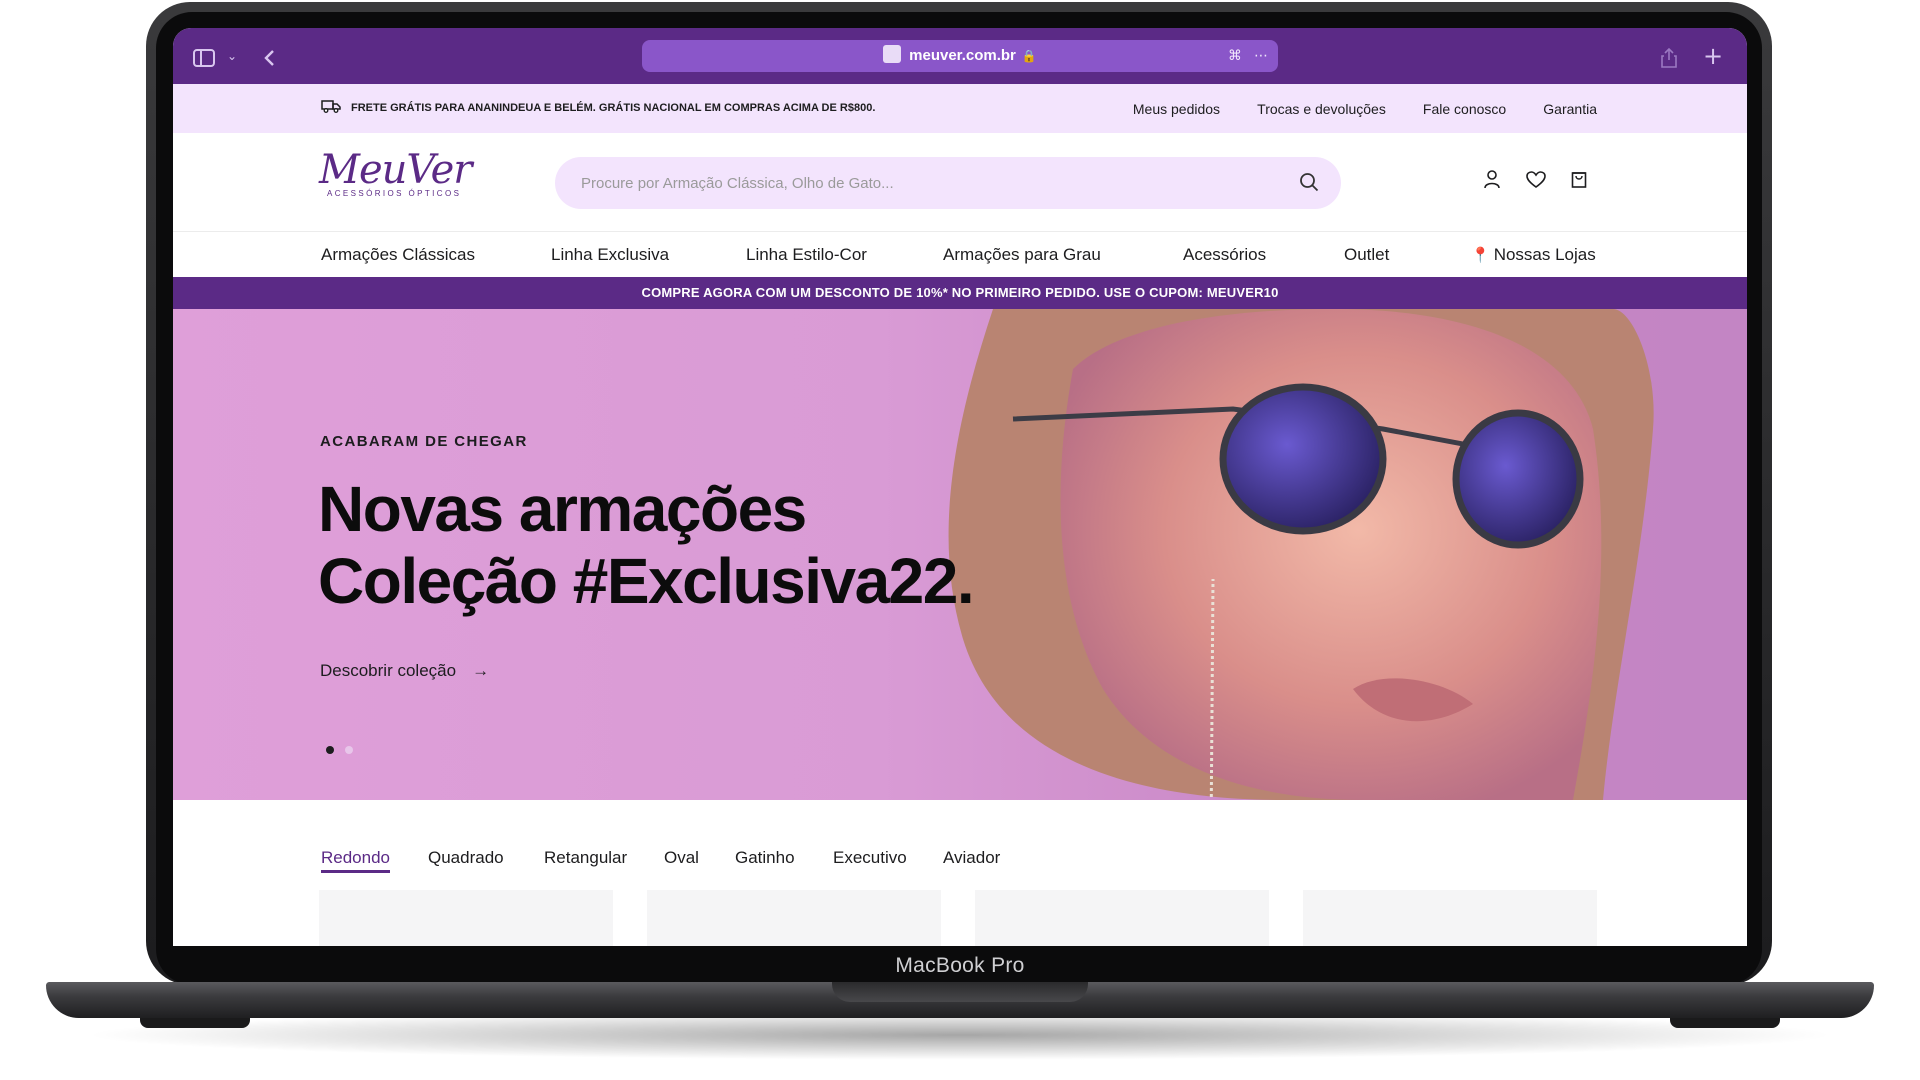  Describe the element at coordinates (1492, 179) in the screenshot. I see `account-icon` at that location.